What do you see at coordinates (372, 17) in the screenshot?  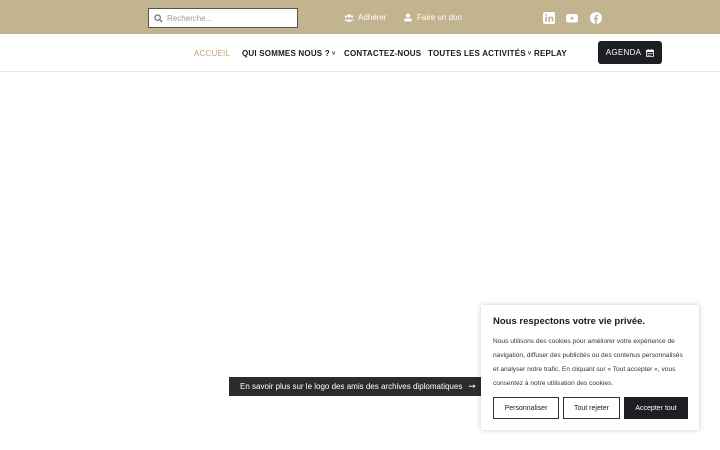 I see `adherer-label: Adhérer` at bounding box center [372, 17].